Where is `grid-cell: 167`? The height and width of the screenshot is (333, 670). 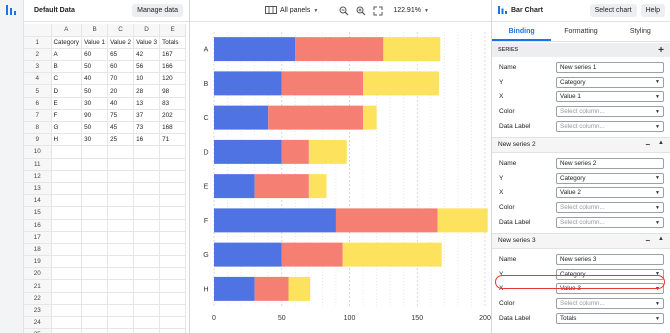 grid-cell: 167 is located at coordinates (173, 55).